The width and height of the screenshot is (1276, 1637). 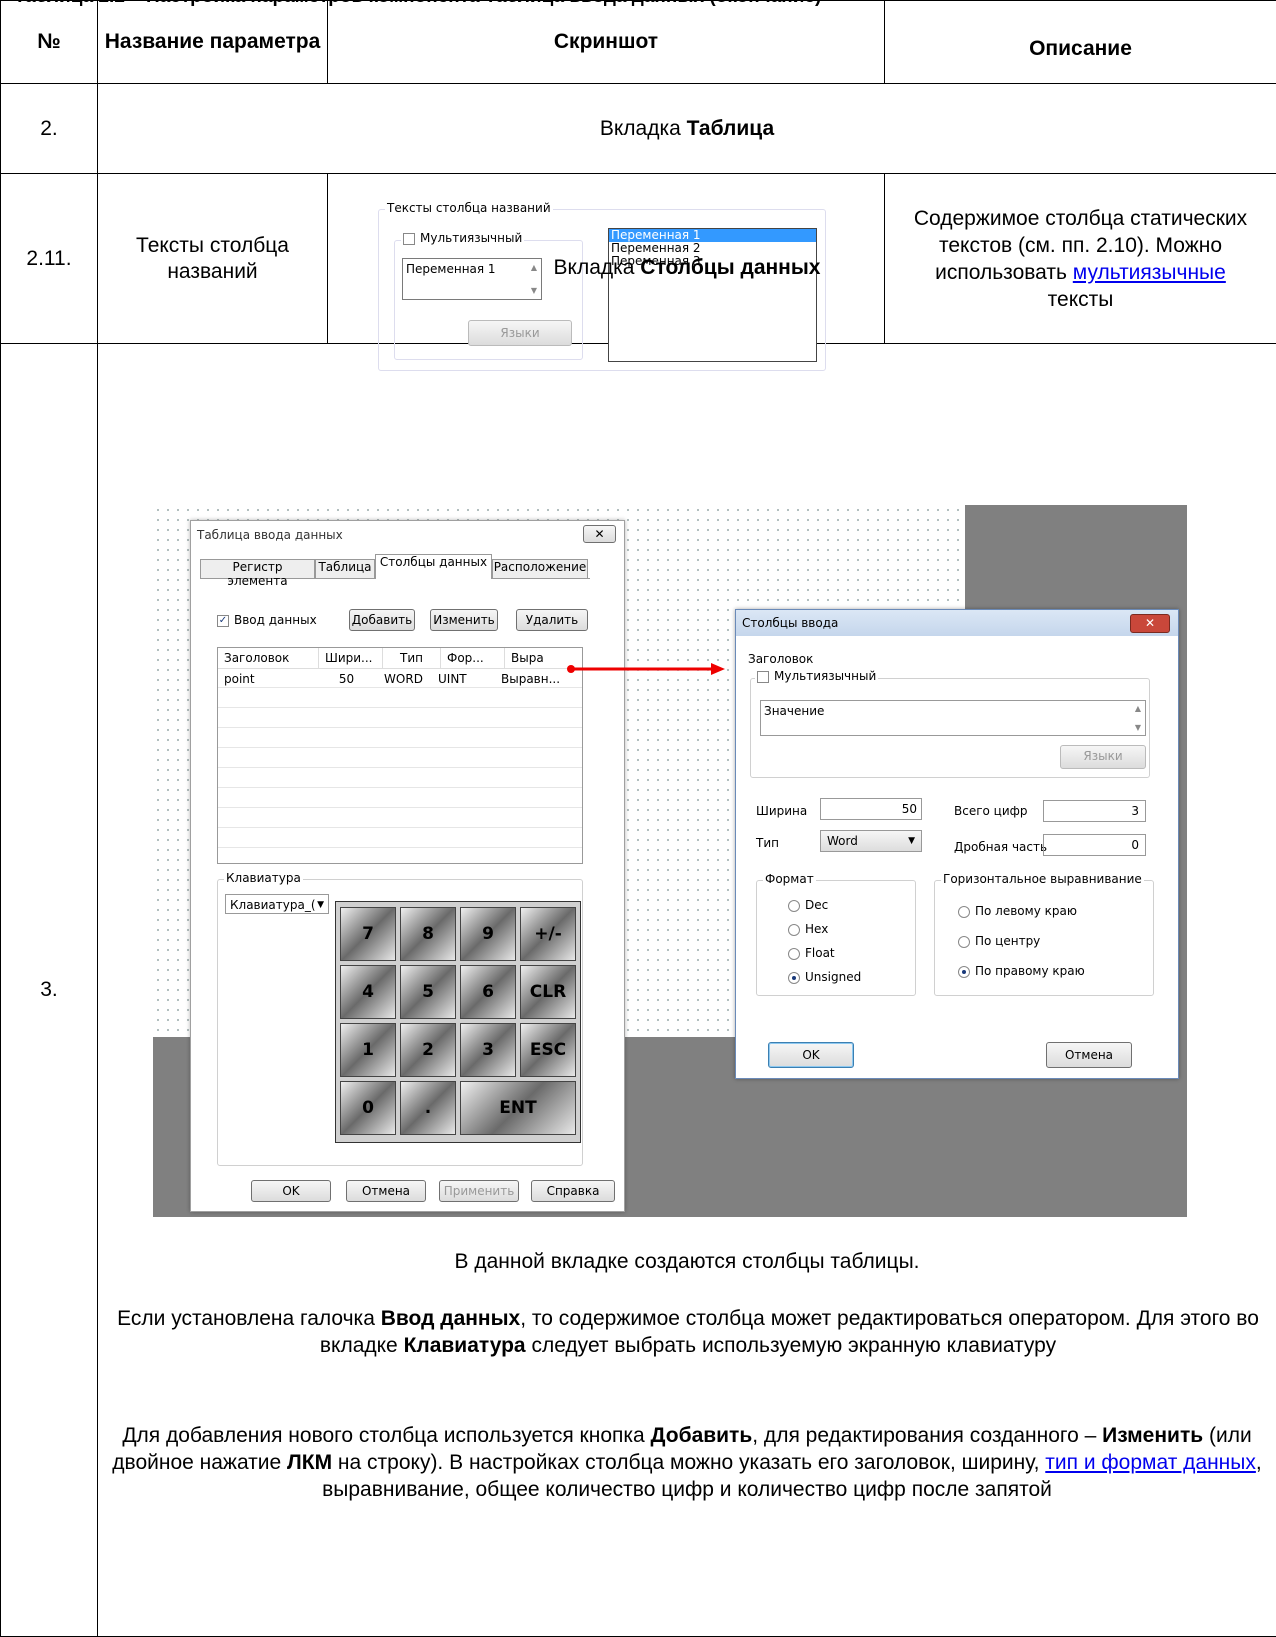 What do you see at coordinates (479, 1191) in the screenshot?
I see `apply-button: Применить` at bounding box center [479, 1191].